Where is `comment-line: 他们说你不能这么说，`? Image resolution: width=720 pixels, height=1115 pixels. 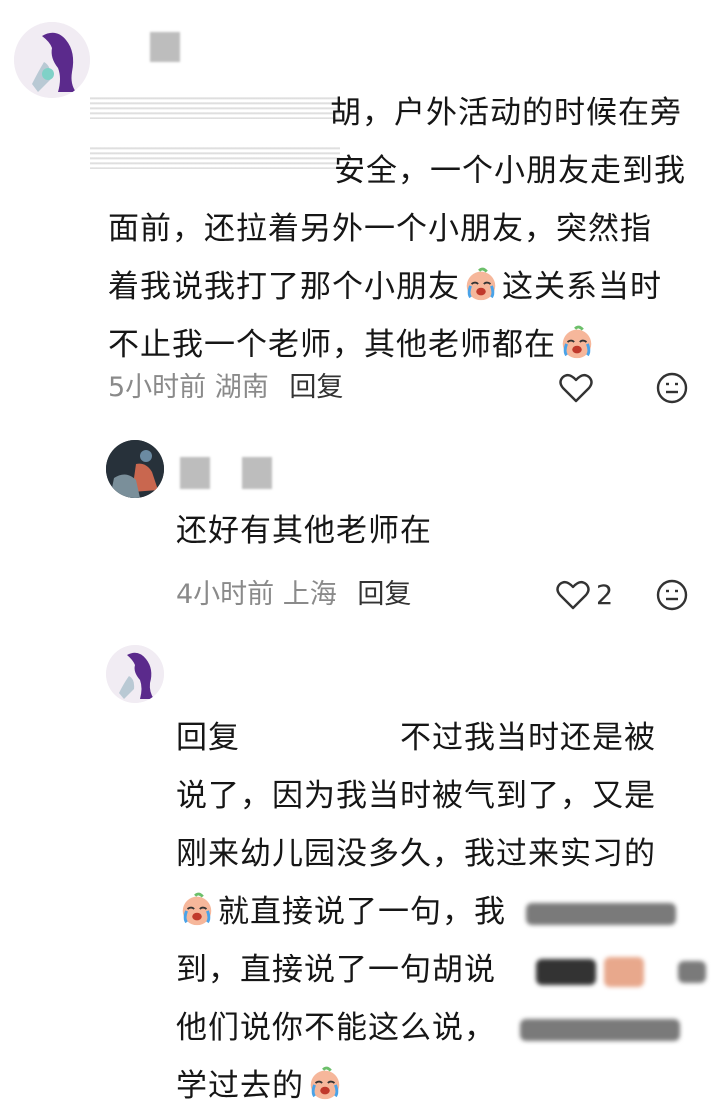 comment-line: 他们说你不能这么说， is located at coordinates (441, 1028).